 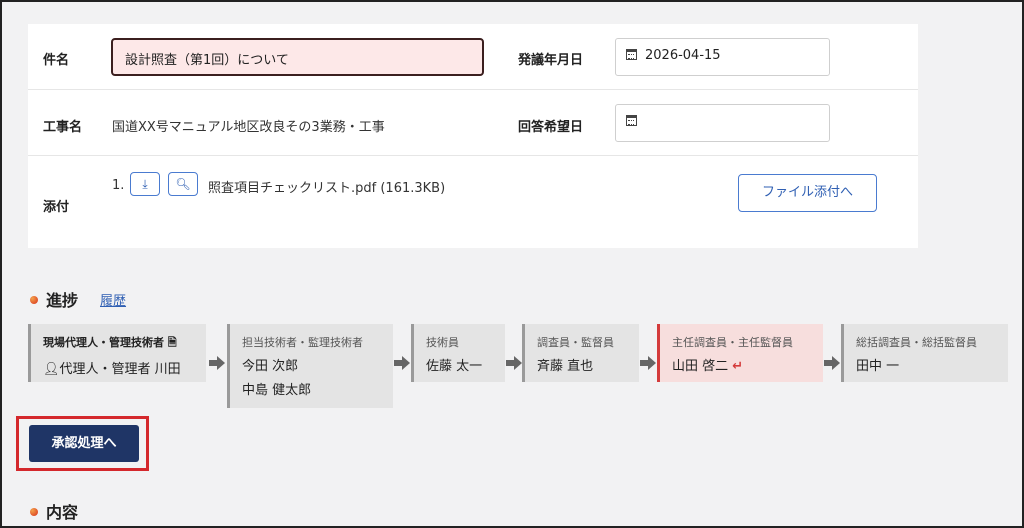 I want to click on step-role: 総括調査員・総括監督員, so click(x=916, y=342).